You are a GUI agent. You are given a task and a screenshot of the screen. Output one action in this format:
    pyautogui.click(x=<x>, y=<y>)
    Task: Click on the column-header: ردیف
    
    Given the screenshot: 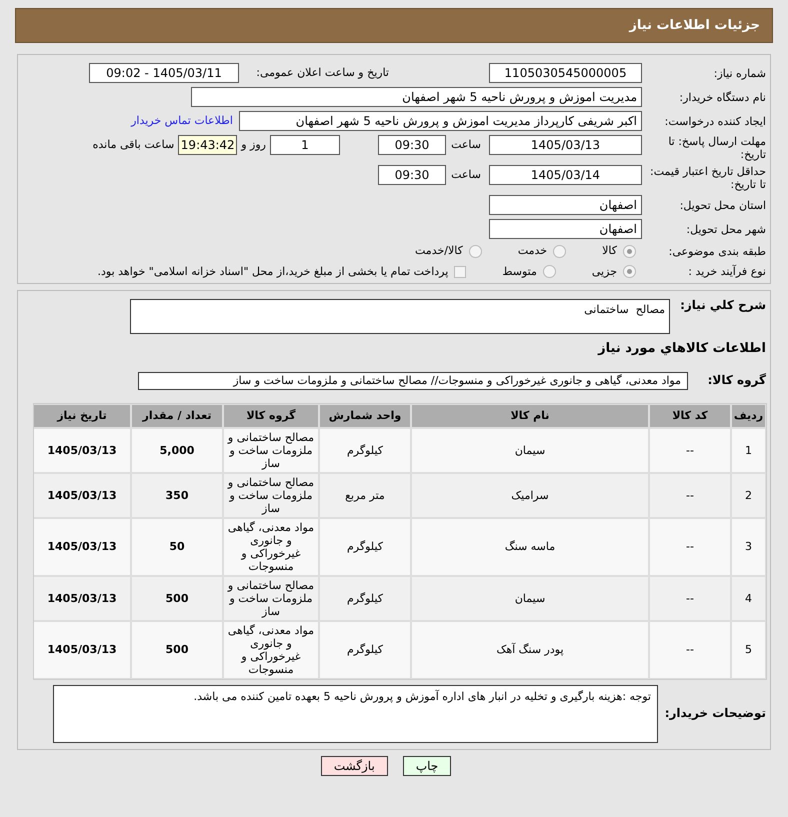 What is the action you would take?
    pyautogui.click(x=748, y=415)
    